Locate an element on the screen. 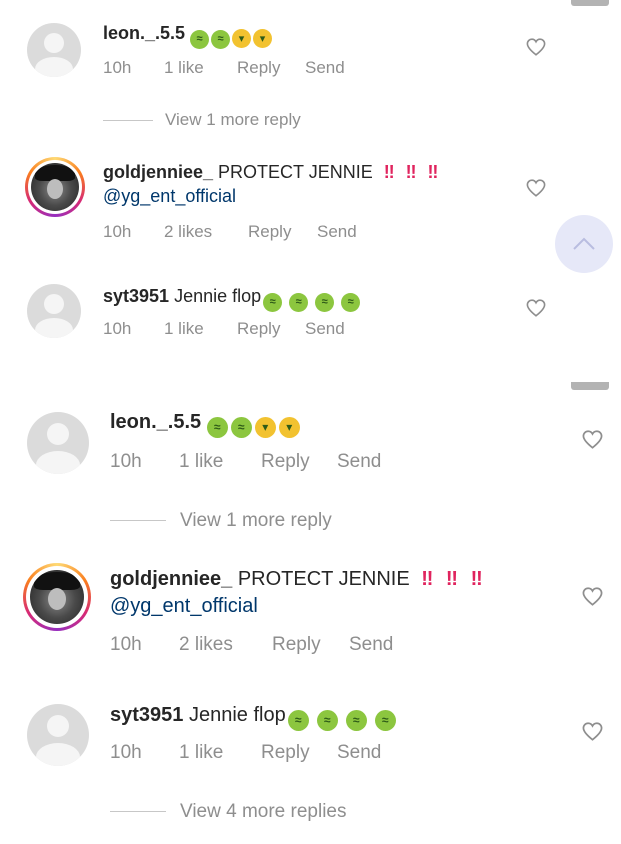 This screenshot has width=621, height=844. screenshot-divider is located at coordinates (310, 381).